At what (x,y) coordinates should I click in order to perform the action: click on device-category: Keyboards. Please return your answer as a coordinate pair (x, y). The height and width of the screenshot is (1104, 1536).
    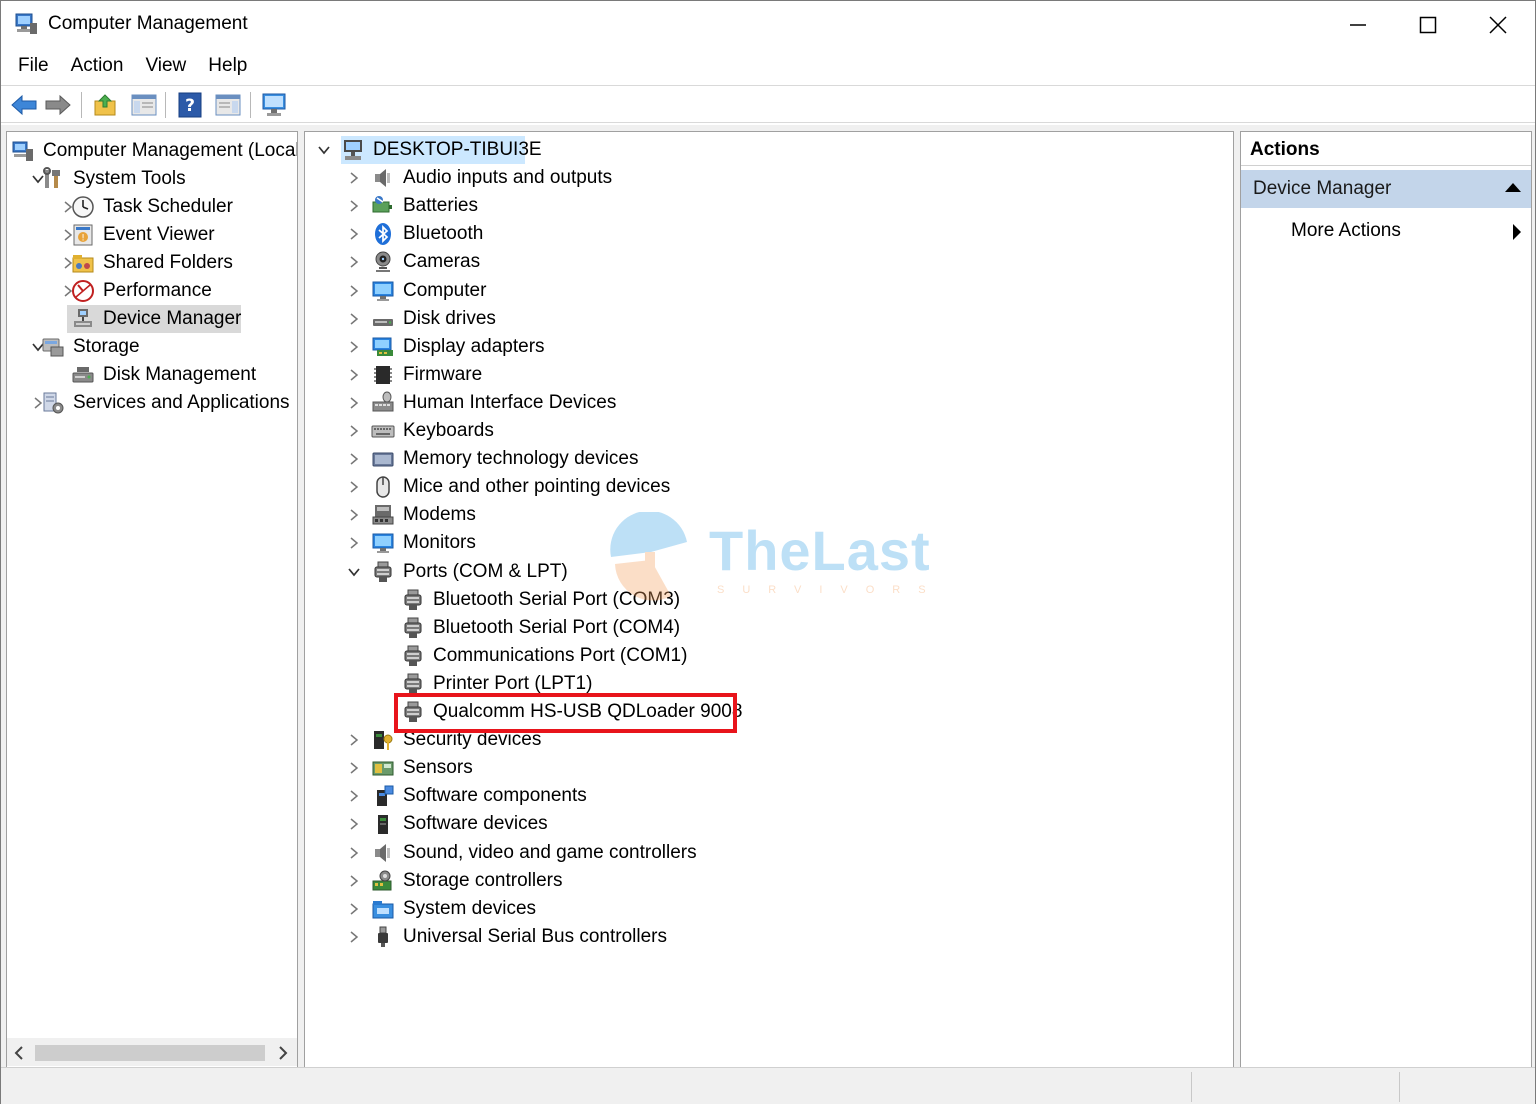
    Looking at the image, I should click on (755, 431).